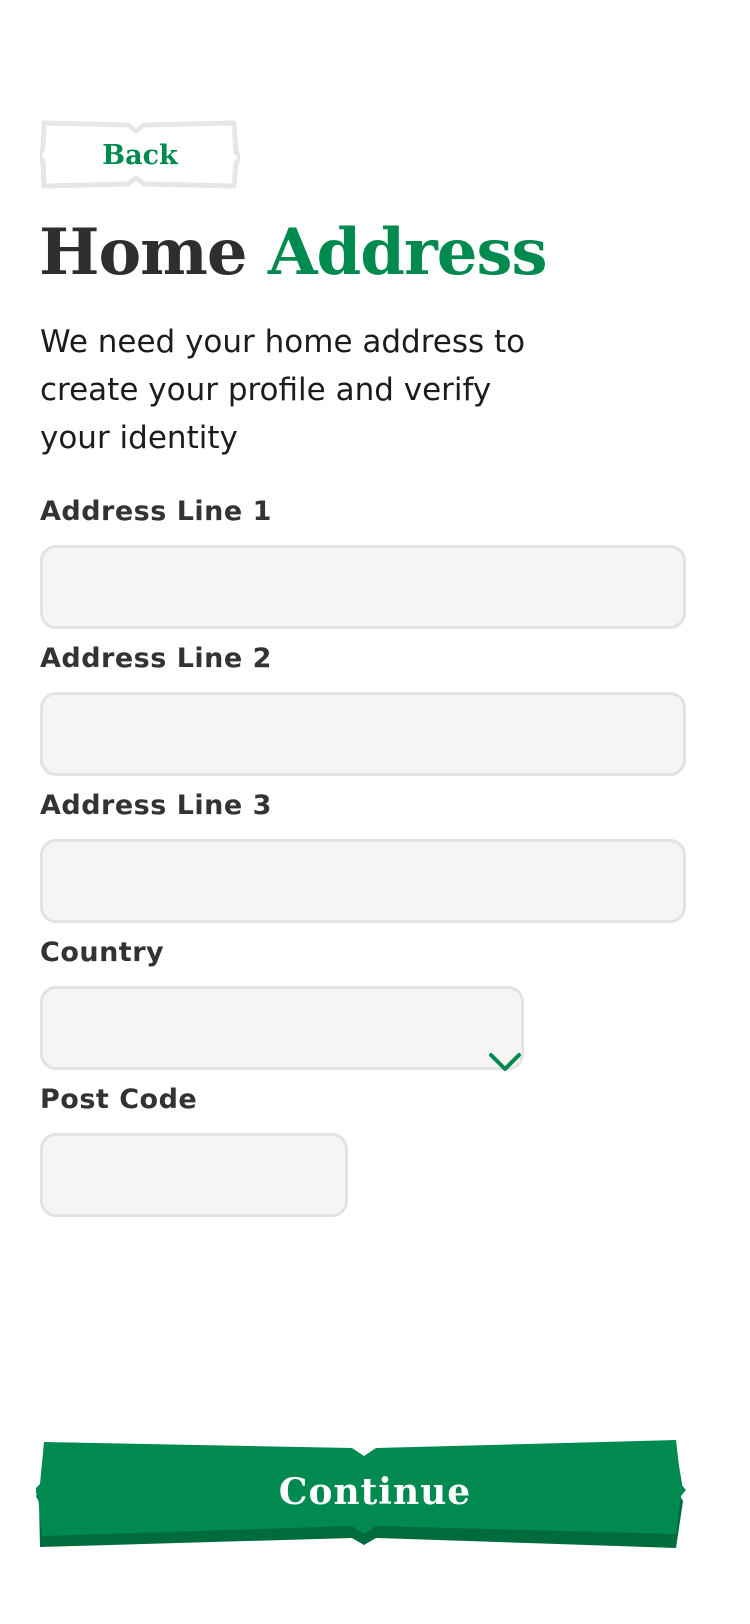 The image size is (750, 1624). Describe the element at coordinates (407, 252) in the screenshot. I see `page-title-word-2: Address` at that location.